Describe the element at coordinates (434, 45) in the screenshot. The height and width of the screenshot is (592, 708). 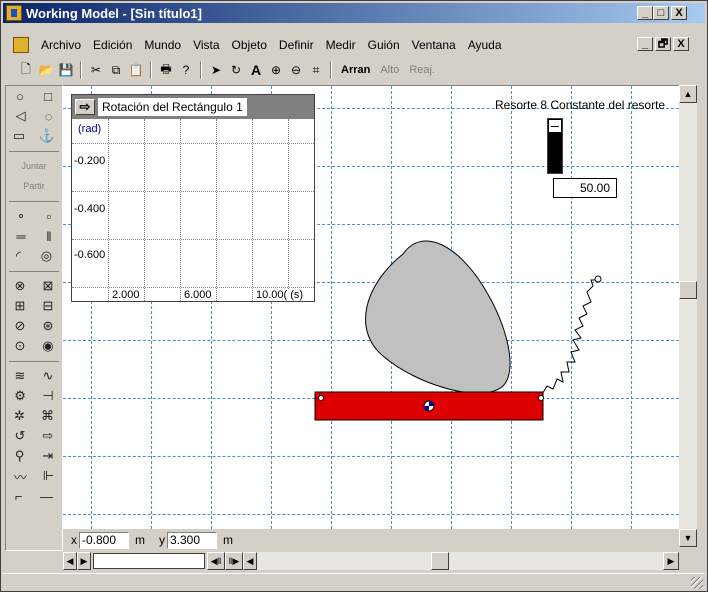
I see `menu-ventana: Ventana` at that location.